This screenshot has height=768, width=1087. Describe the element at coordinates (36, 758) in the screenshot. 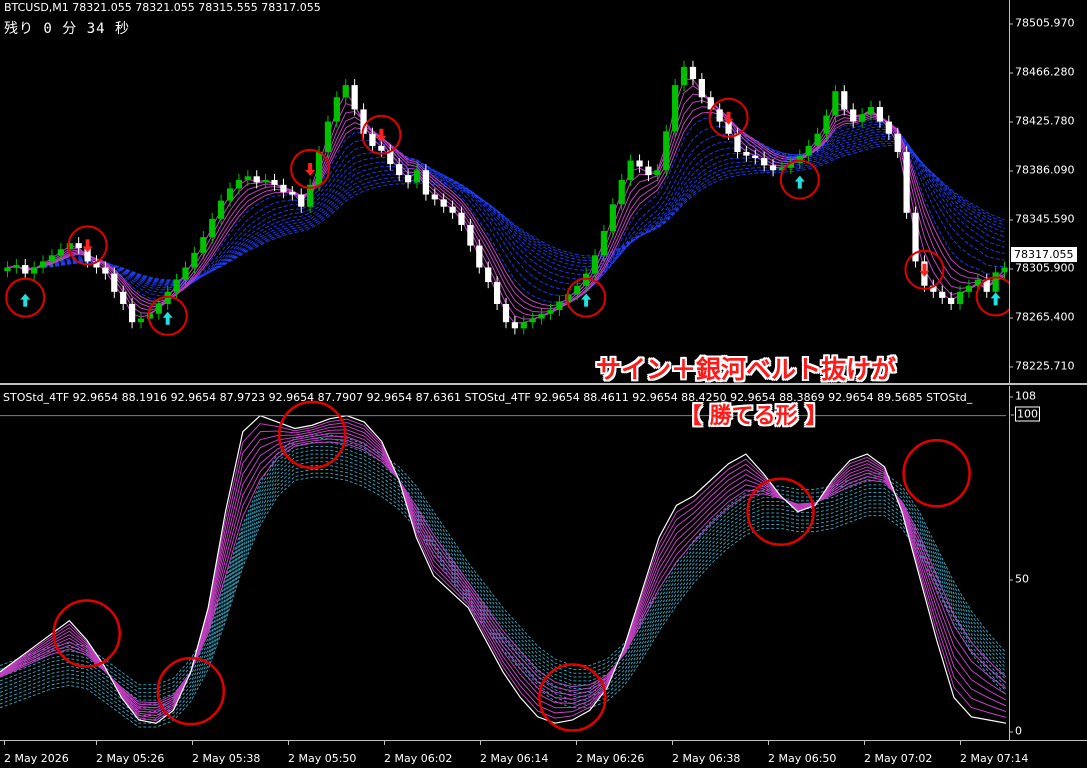

I see `time-label: 2 May 2026` at that location.